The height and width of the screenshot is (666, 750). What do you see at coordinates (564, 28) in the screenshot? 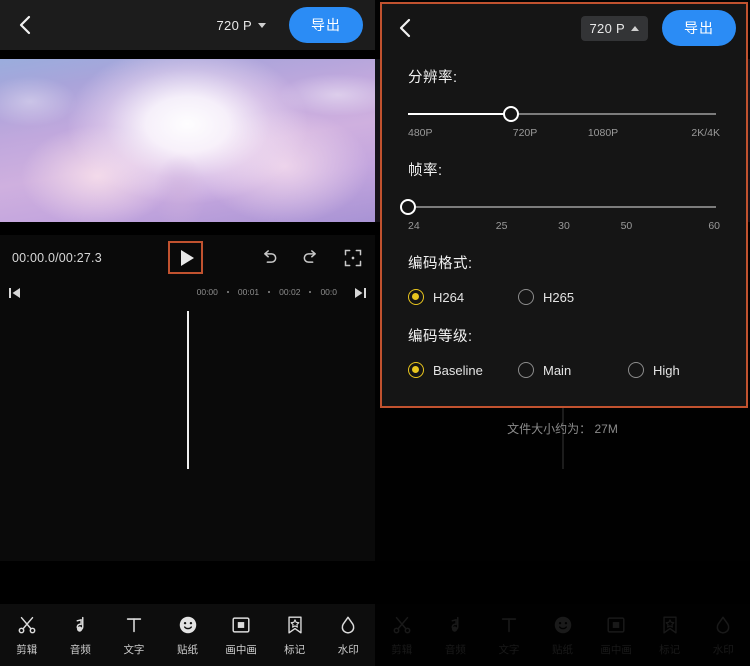
I see `panel-top-bar: 720 P 导出` at bounding box center [564, 28].